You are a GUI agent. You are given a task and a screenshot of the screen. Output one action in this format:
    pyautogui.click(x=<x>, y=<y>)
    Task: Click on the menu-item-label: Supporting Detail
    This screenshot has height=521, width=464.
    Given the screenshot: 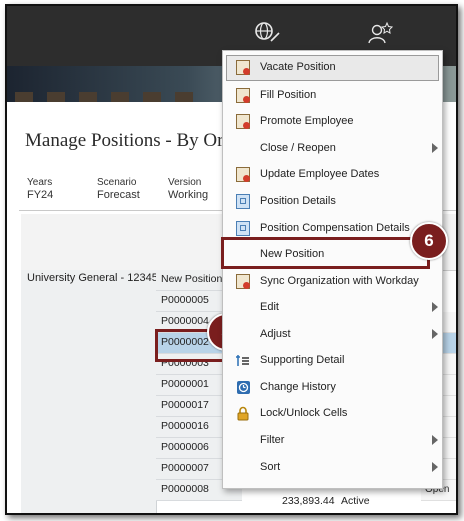 What is the action you would take?
    pyautogui.click(x=302, y=360)
    